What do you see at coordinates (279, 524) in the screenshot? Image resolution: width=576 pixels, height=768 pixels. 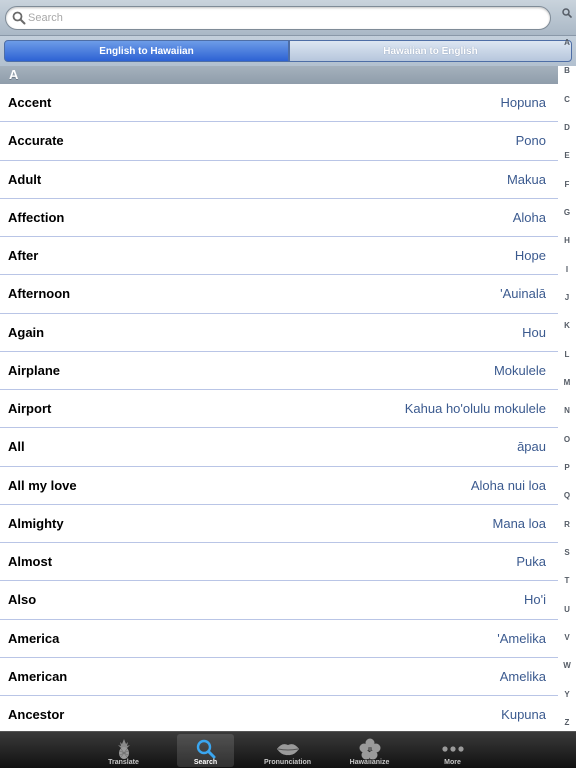 I see `list-item: Almighty Mana loa` at bounding box center [279, 524].